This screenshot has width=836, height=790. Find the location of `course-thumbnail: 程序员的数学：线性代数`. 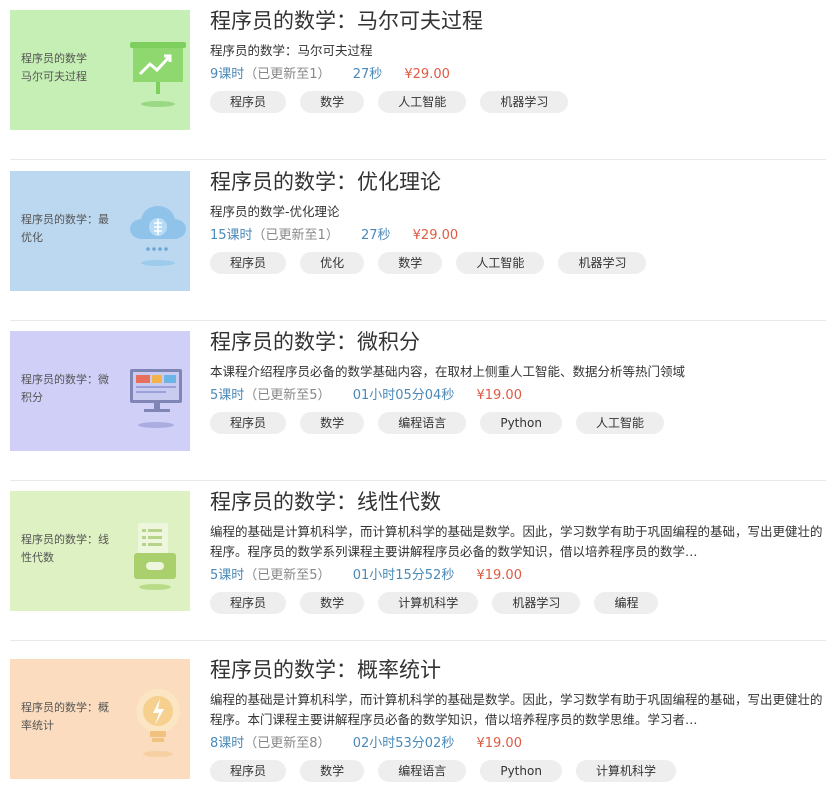

course-thumbnail: 程序员的数学：线性代数 is located at coordinates (100, 551).